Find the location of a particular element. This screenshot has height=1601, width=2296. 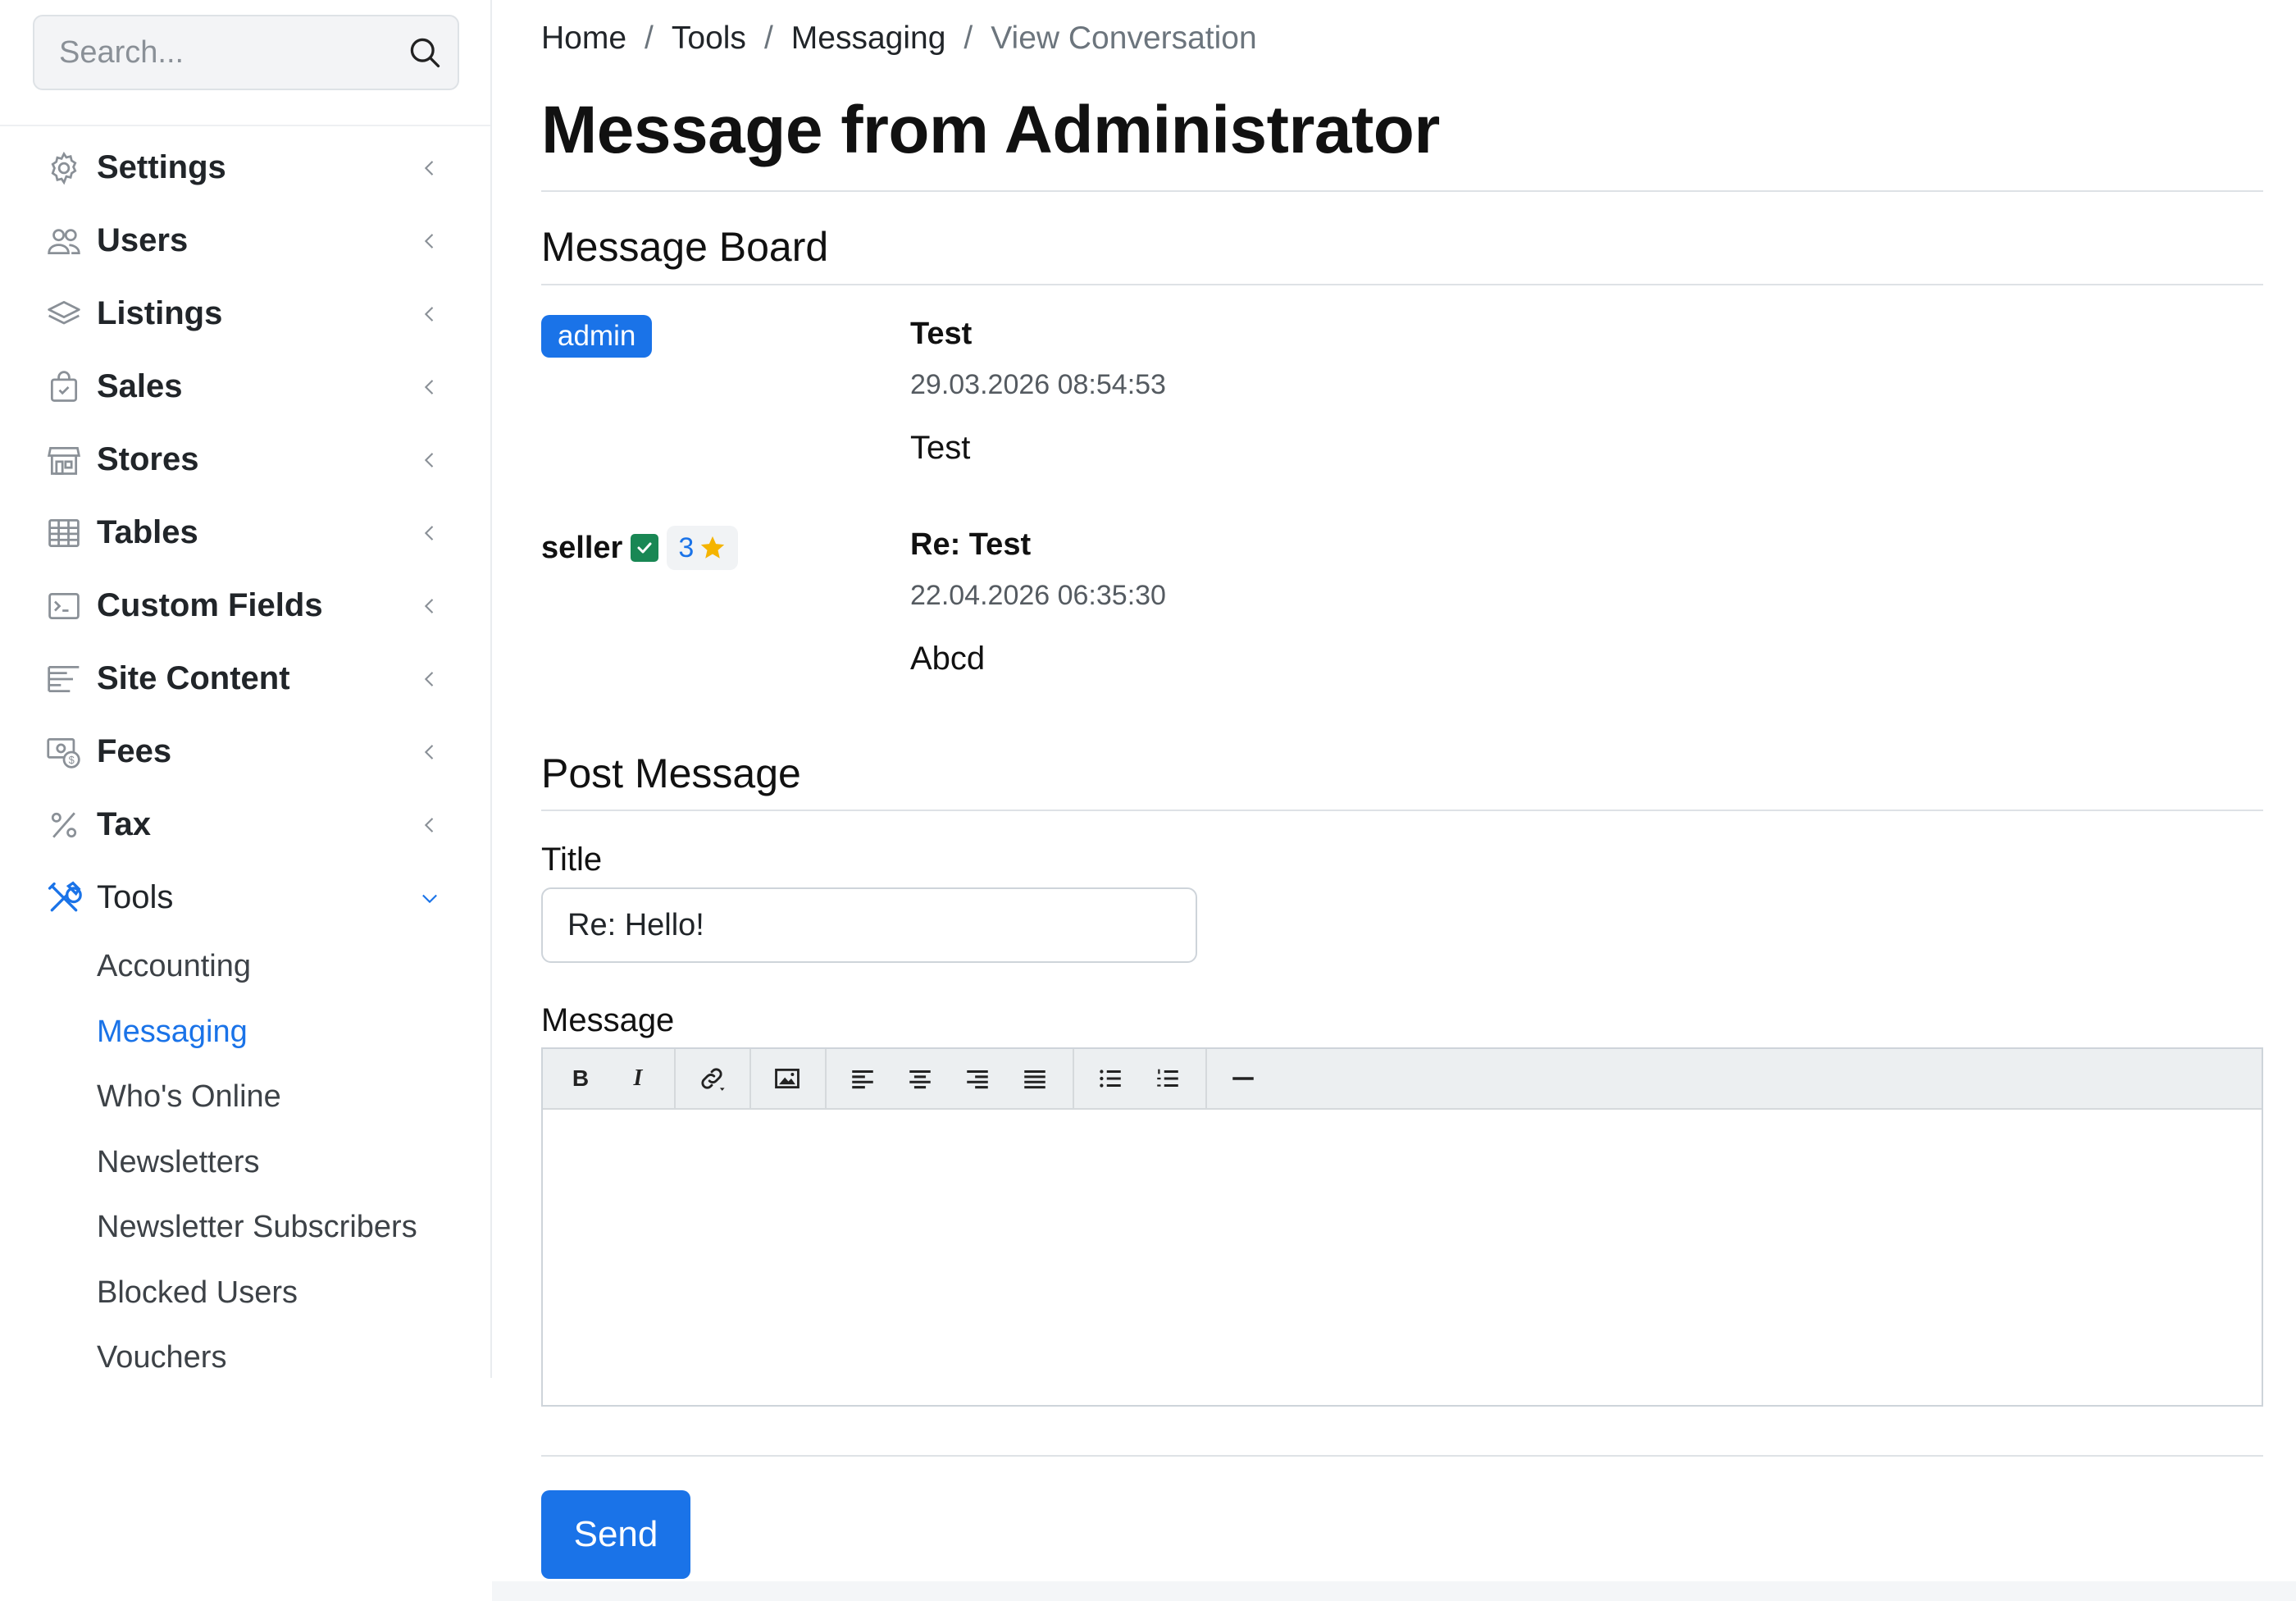

message-title: Test is located at coordinates (941, 334).